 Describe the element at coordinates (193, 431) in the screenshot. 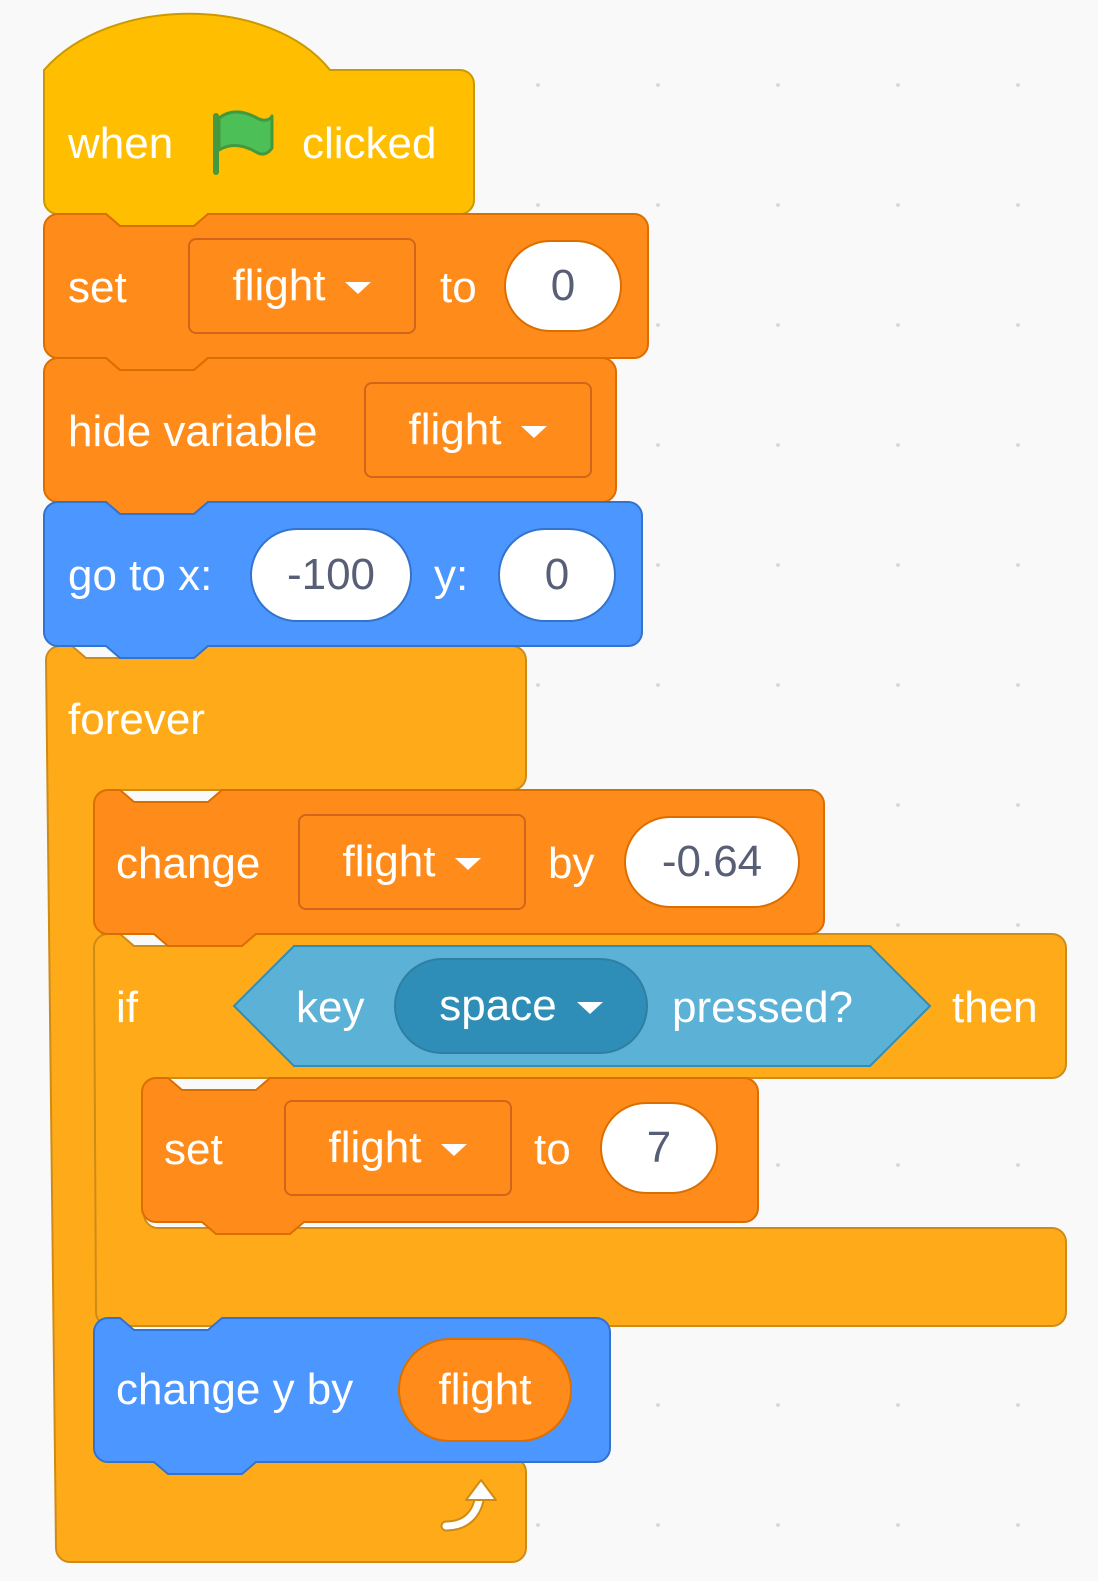

I see `hide-variable-label: hide variable` at that location.